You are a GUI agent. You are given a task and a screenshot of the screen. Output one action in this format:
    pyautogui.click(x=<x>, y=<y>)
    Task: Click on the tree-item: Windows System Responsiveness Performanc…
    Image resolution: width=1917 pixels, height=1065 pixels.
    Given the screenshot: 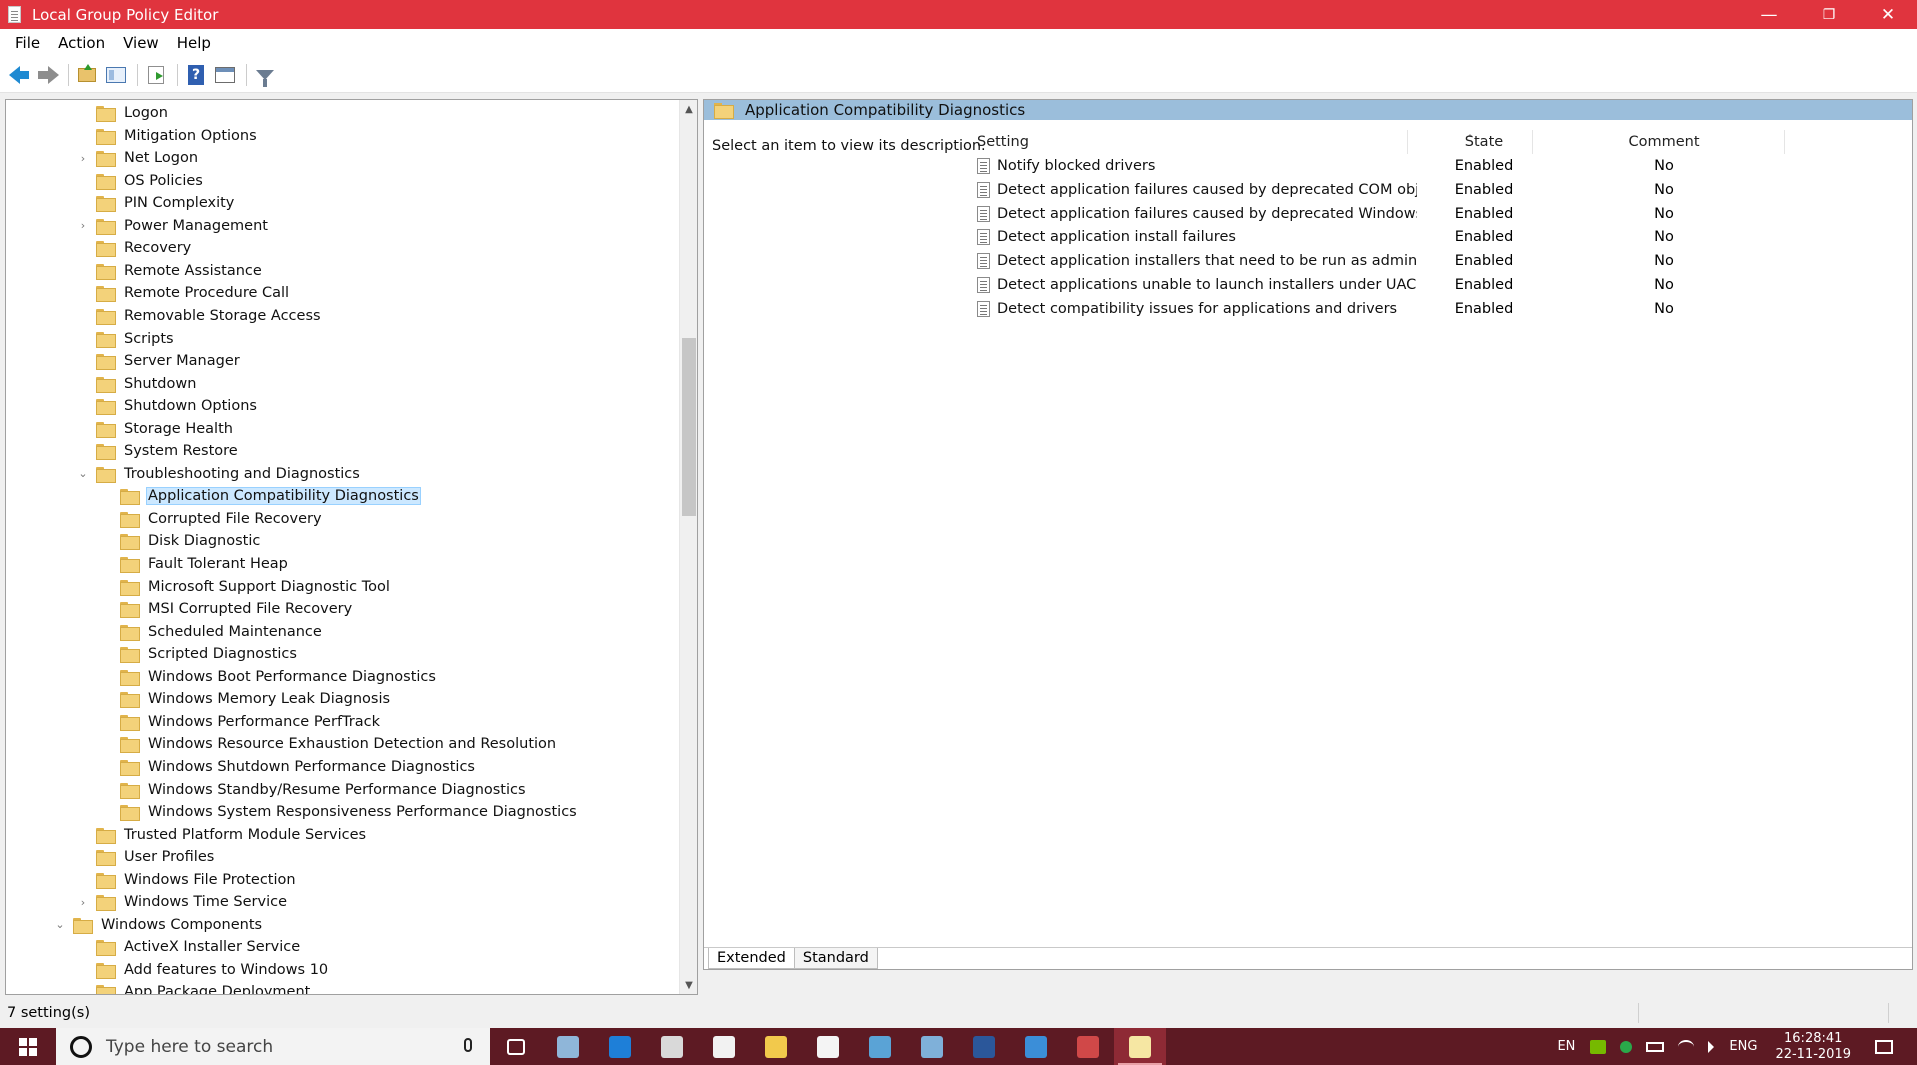 What is the action you would take?
    pyautogui.click(x=339, y=812)
    